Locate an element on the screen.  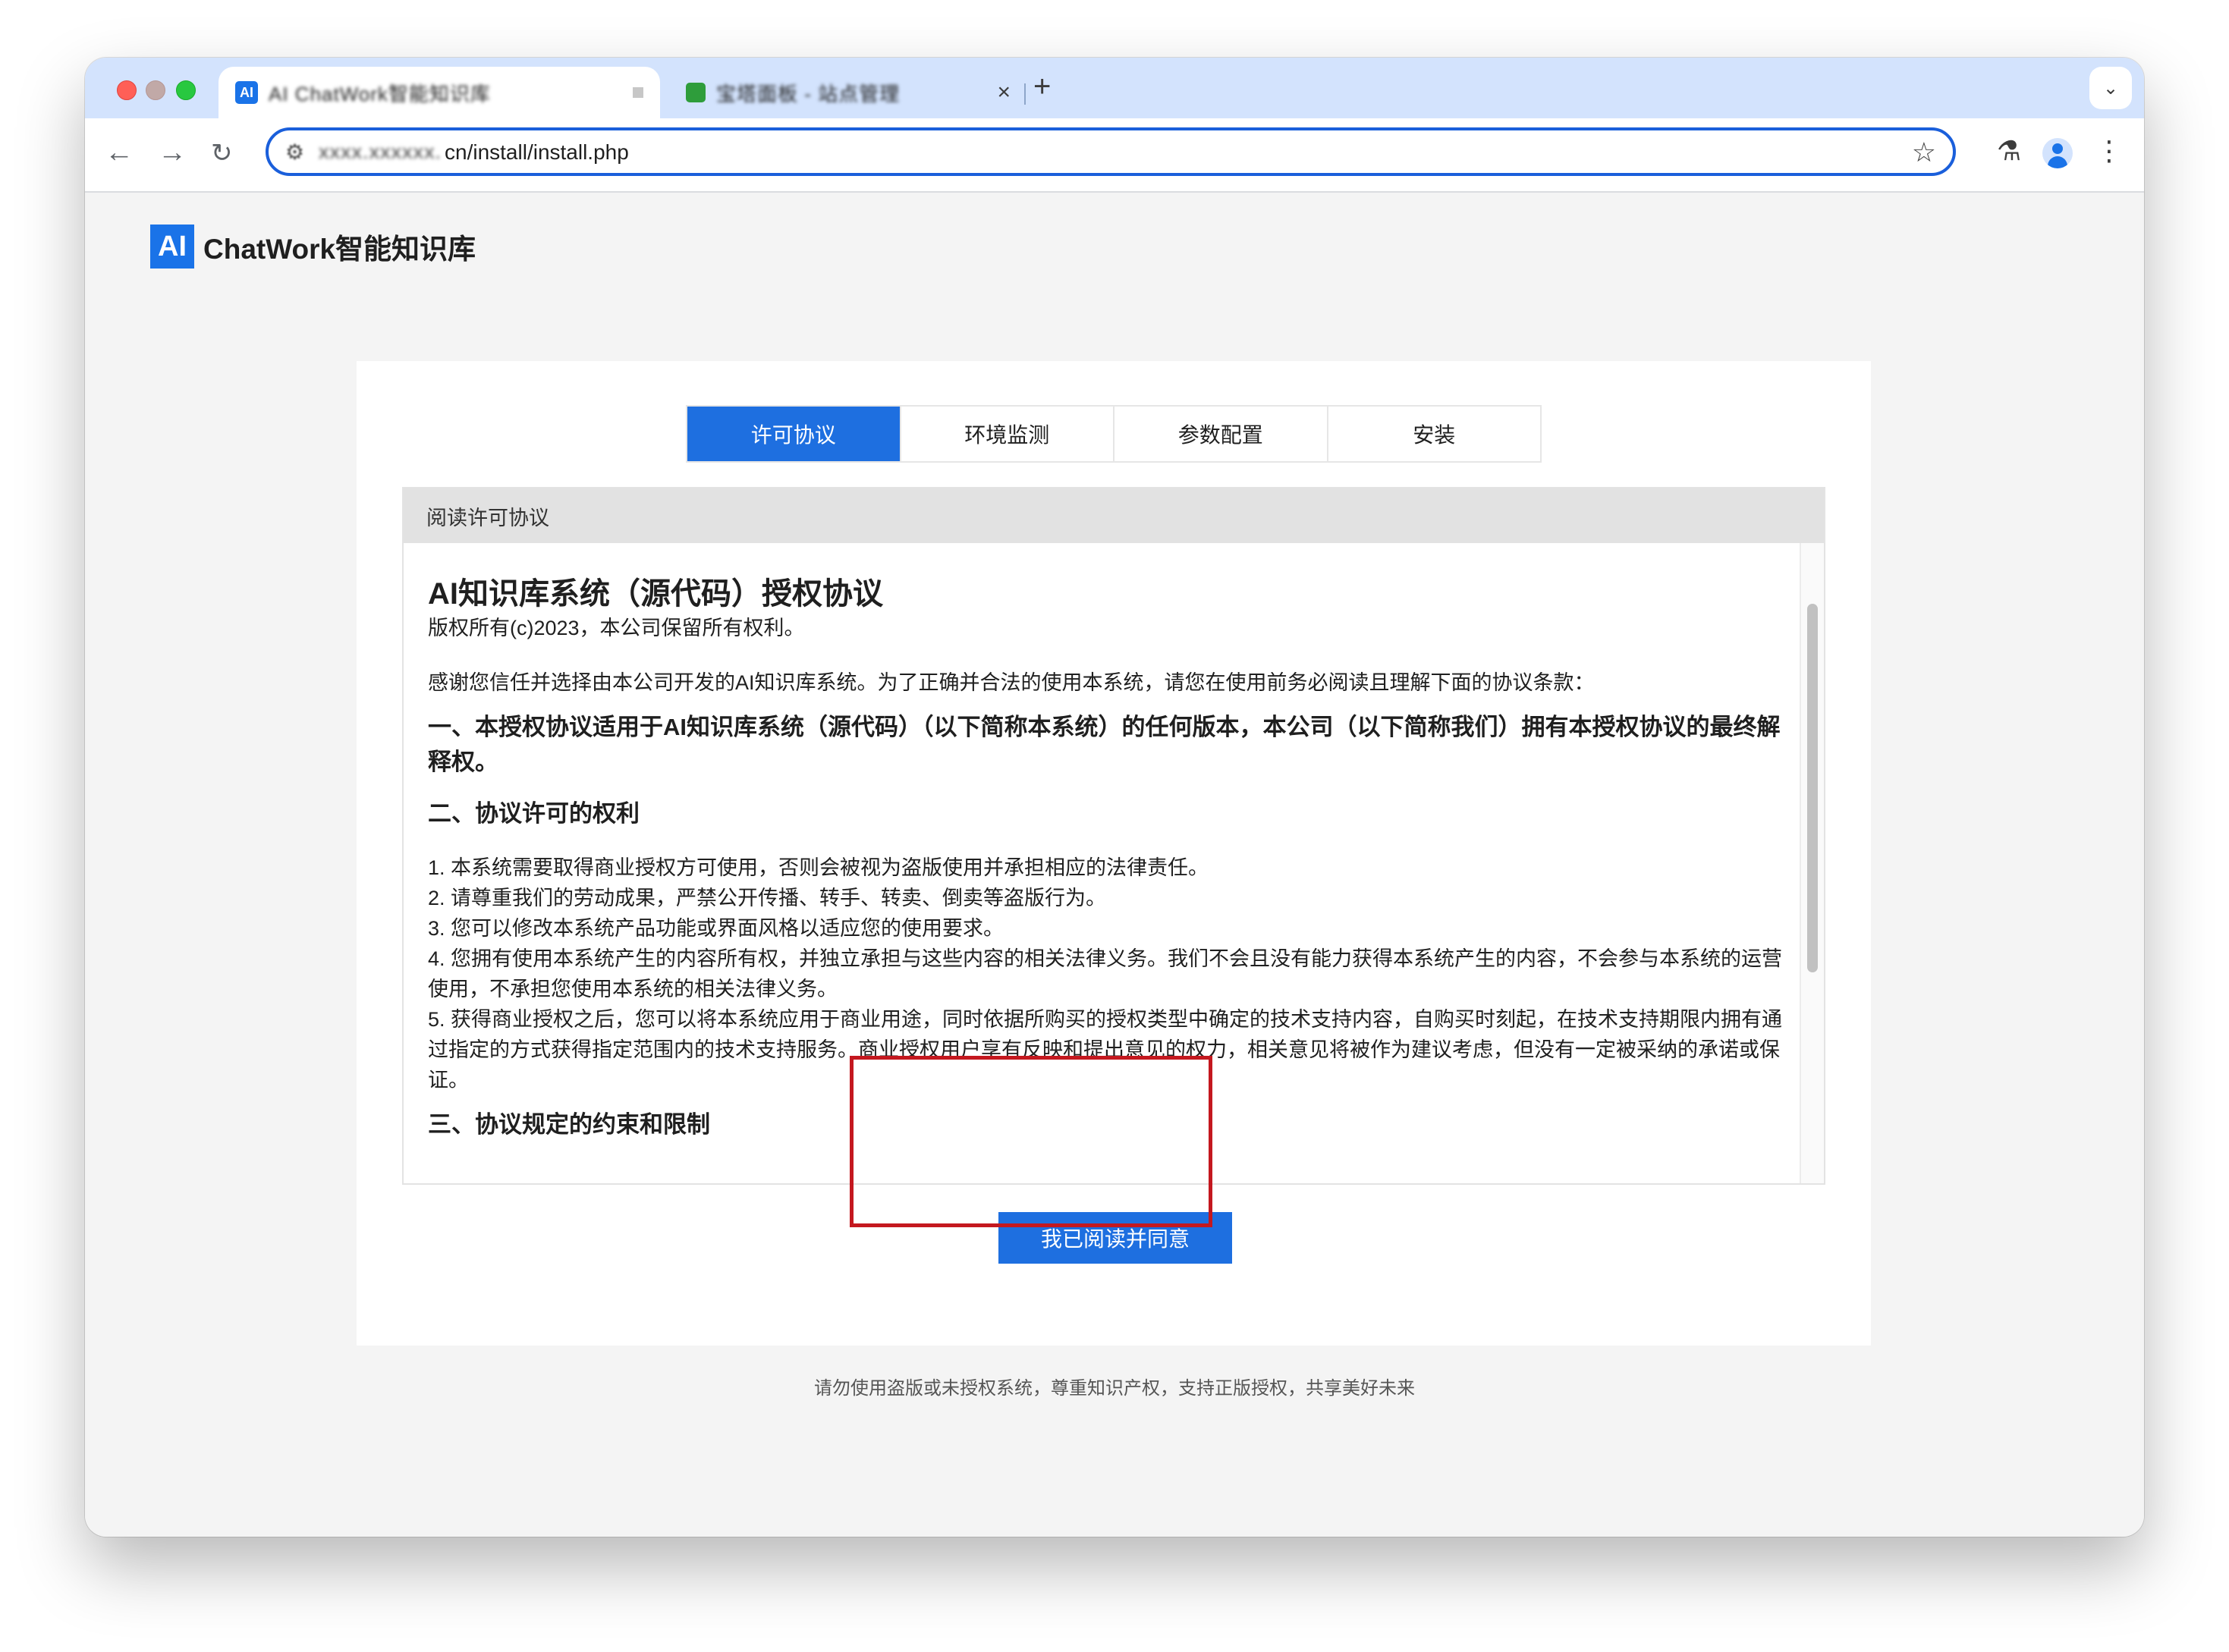
scrollbar-thumb is located at coordinates (1812, 788).